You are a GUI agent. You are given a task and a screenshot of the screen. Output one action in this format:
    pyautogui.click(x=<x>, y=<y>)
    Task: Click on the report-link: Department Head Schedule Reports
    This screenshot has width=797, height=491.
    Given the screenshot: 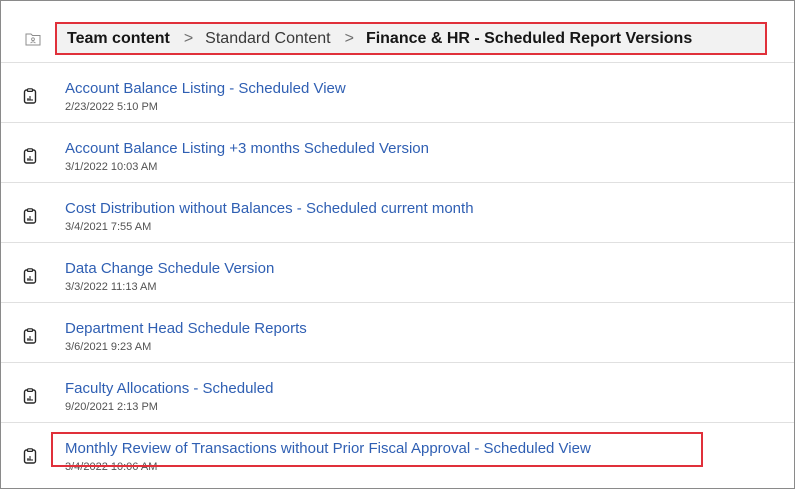 What is the action you would take?
    pyautogui.click(x=186, y=328)
    